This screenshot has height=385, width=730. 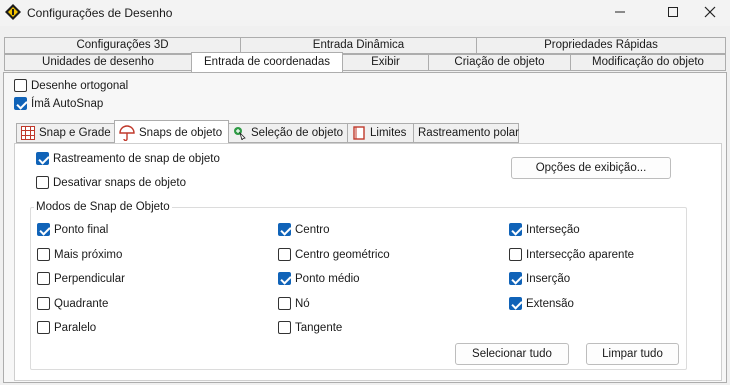 I want to click on snap-mode-quadrant-box, so click(x=43, y=303).